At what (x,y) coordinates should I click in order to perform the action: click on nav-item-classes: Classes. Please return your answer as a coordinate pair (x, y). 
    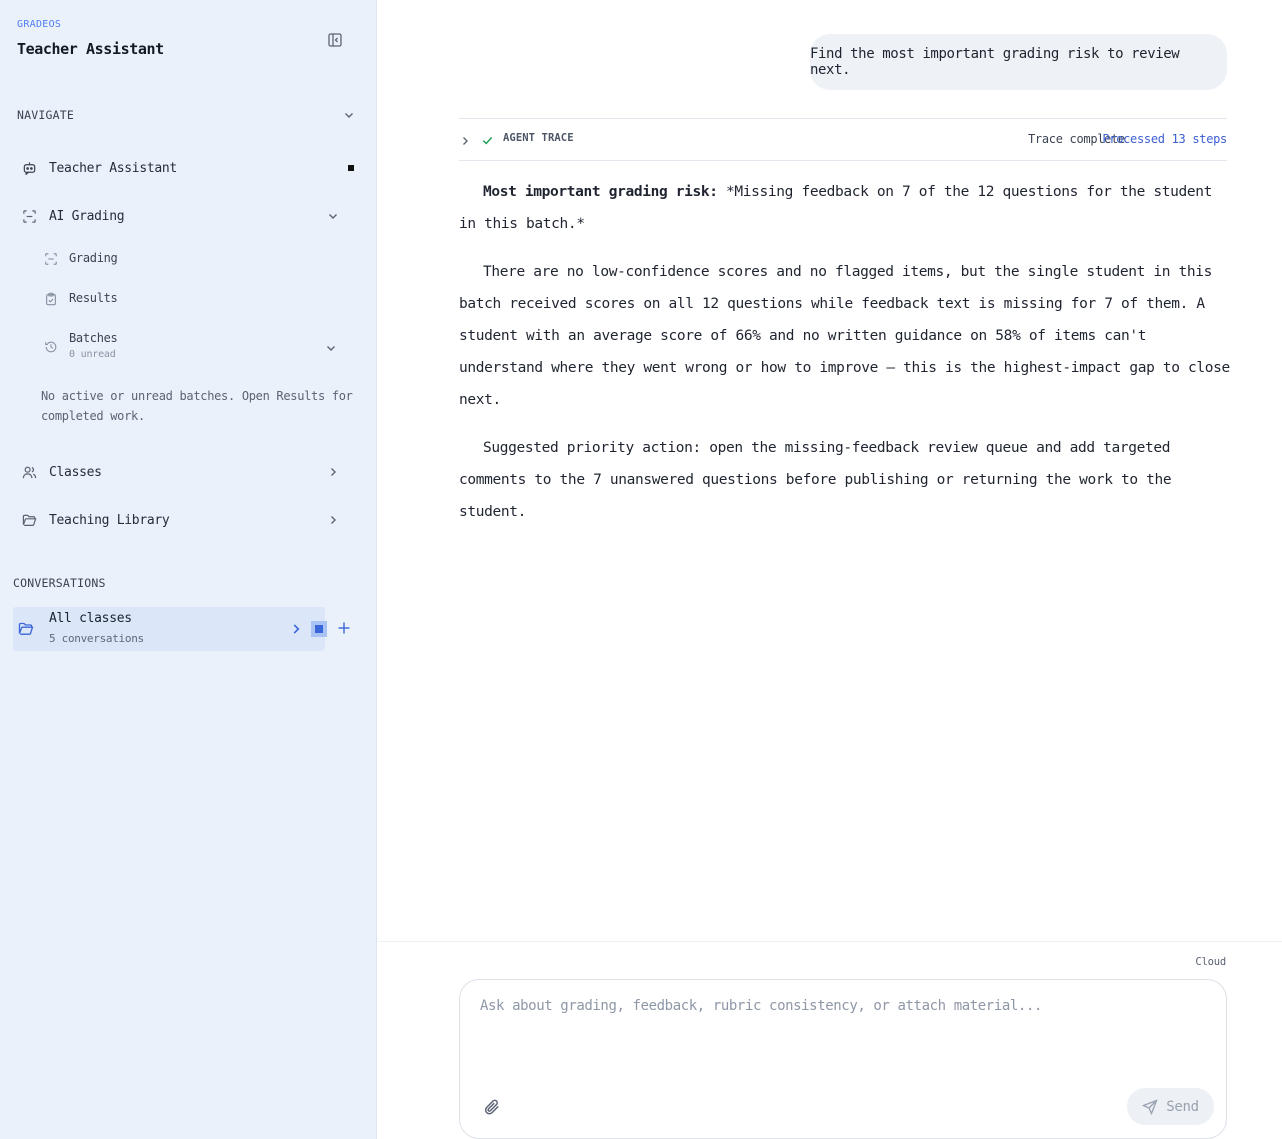
    Looking at the image, I should click on (188, 472).